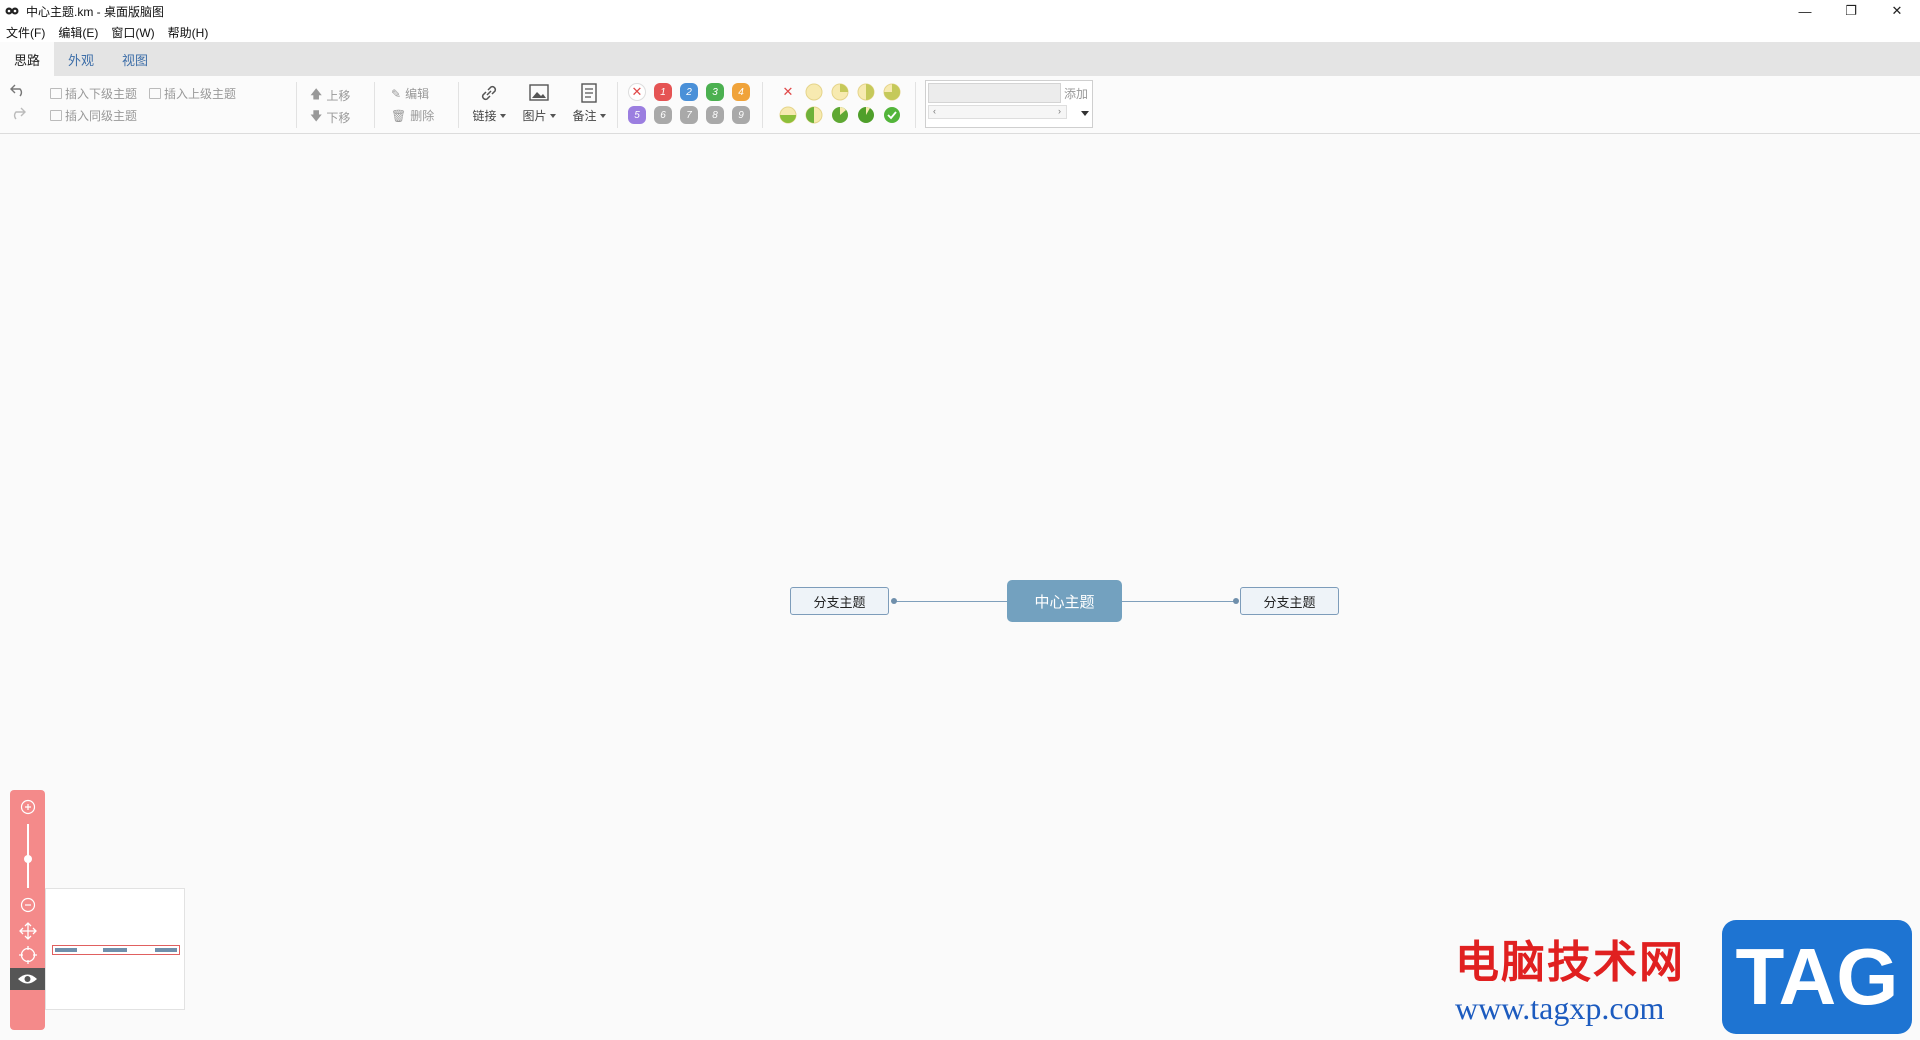 Image resolution: width=1920 pixels, height=1040 pixels. What do you see at coordinates (200, 94) in the screenshot?
I see `insert-parent-label: 插入上级主题` at bounding box center [200, 94].